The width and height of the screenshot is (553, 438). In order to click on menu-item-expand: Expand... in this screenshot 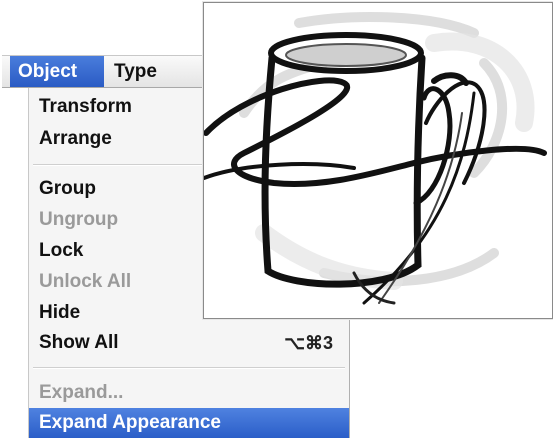, I will do `click(81, 392)`.